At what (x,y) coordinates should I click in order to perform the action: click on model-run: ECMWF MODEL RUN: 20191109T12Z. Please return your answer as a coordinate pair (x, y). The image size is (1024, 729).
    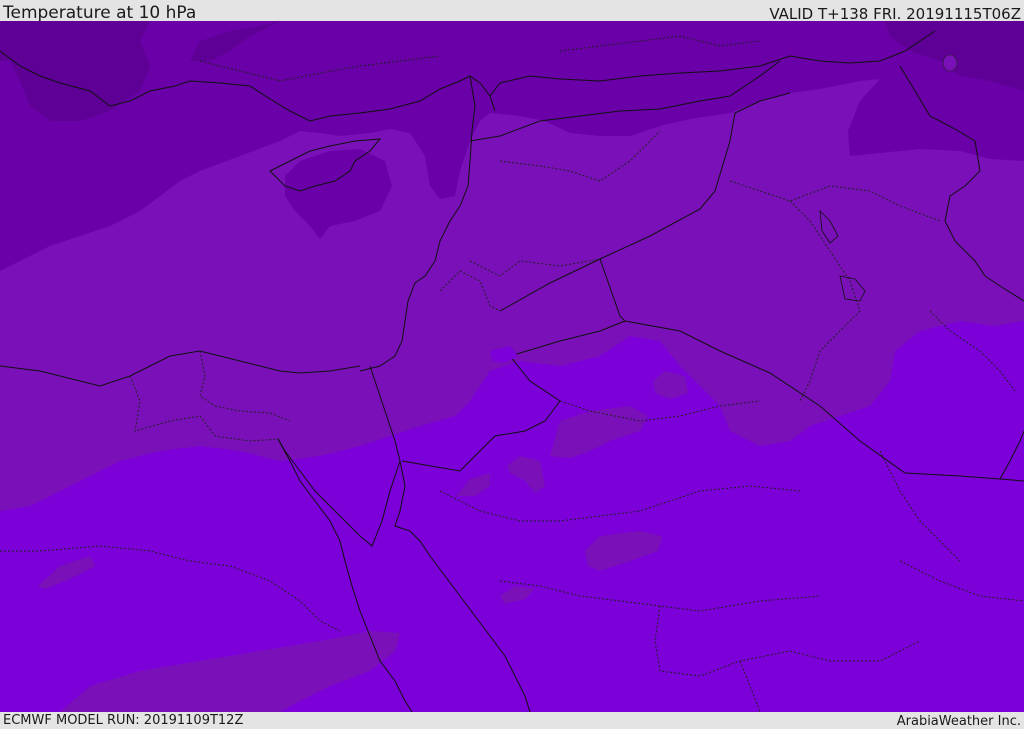
    Looking at the image, I should click on (123, 720).